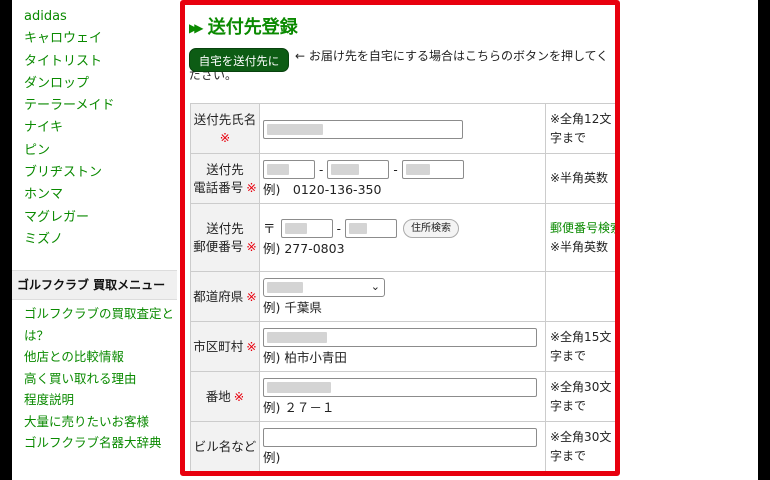 Image resolution: width=770 pixels, height=480 pixels. Describe the element at coordinates (99, 422) in the screenshot. I see `buy-menu-item: 大量に売りたいお客様` at that location.